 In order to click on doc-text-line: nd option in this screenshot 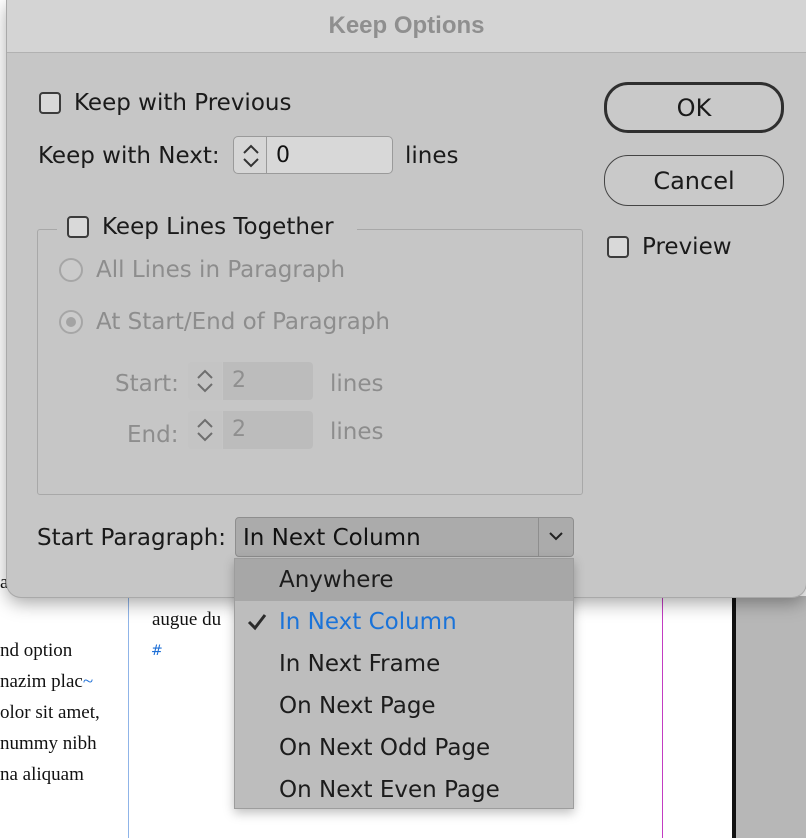, I will do `click(36, 650)`.